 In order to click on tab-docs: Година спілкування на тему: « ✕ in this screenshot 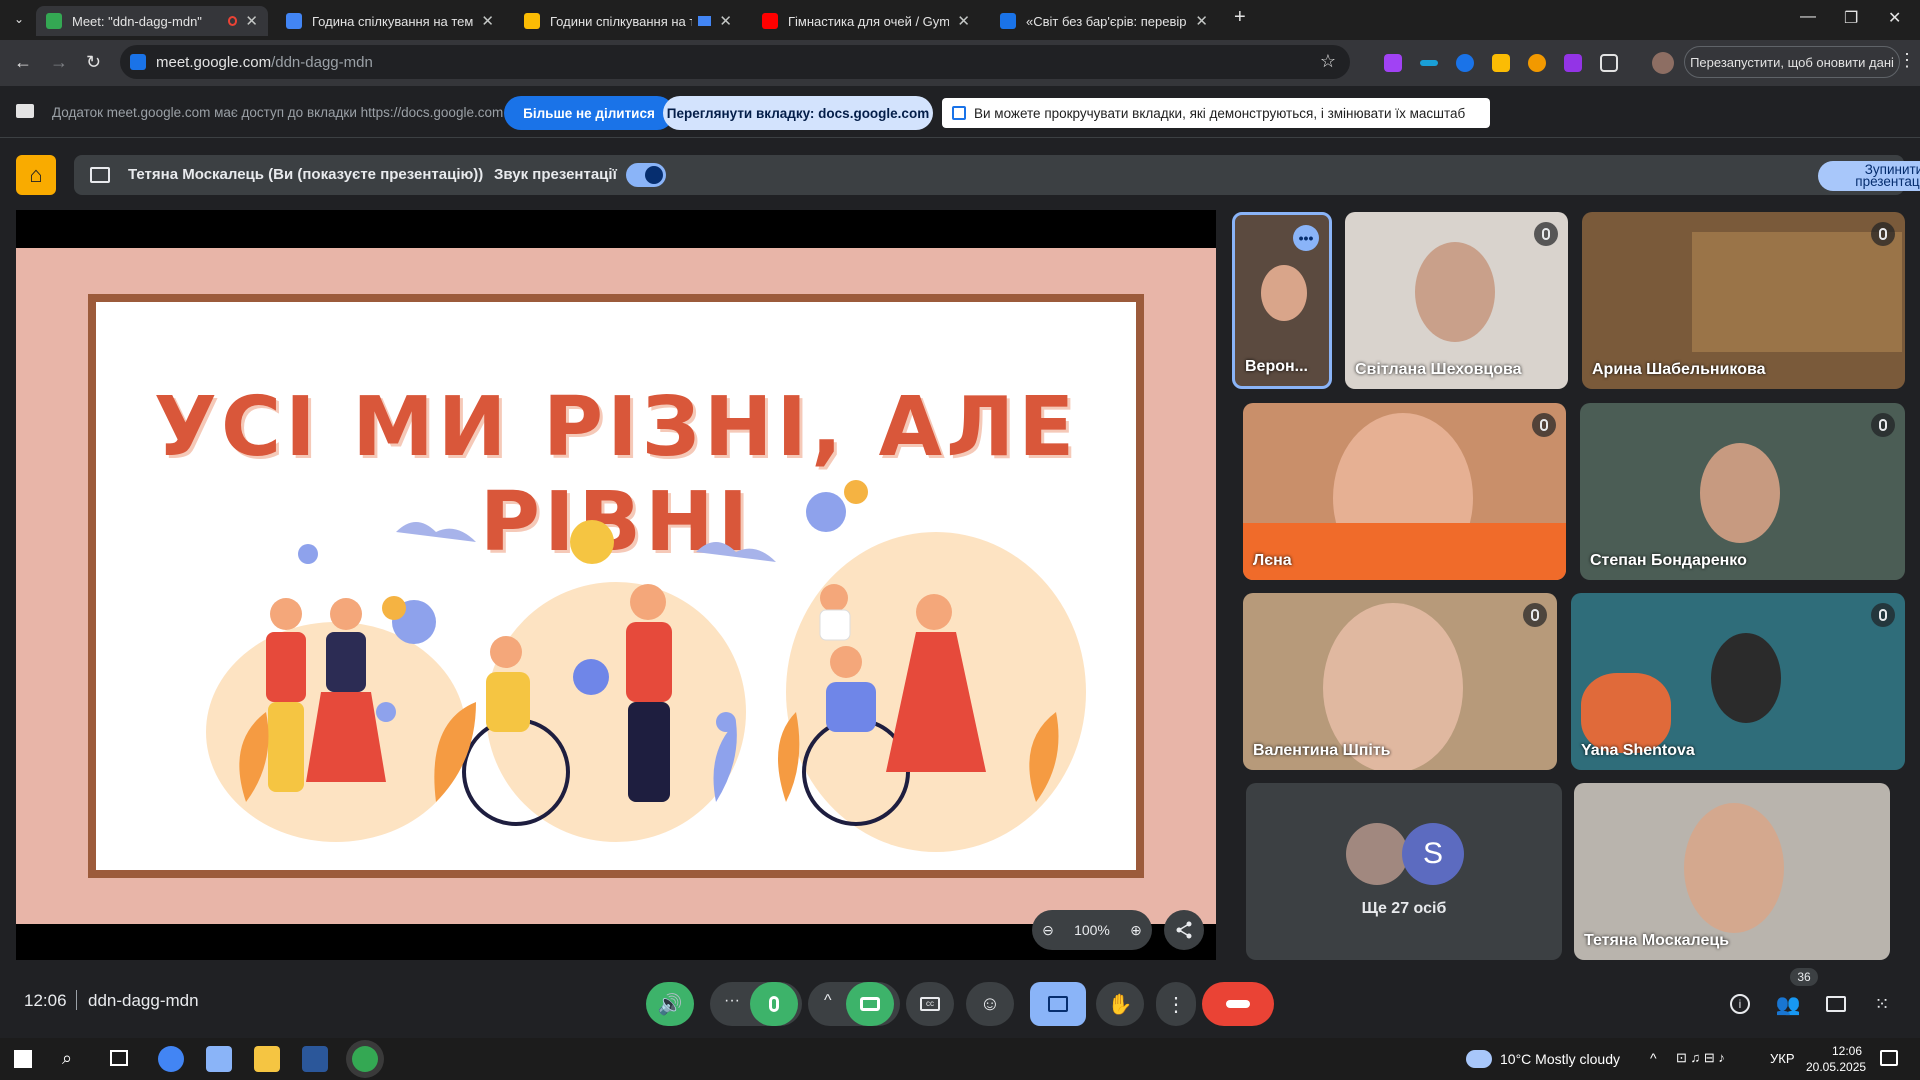, I will do `click(390, 21)`.